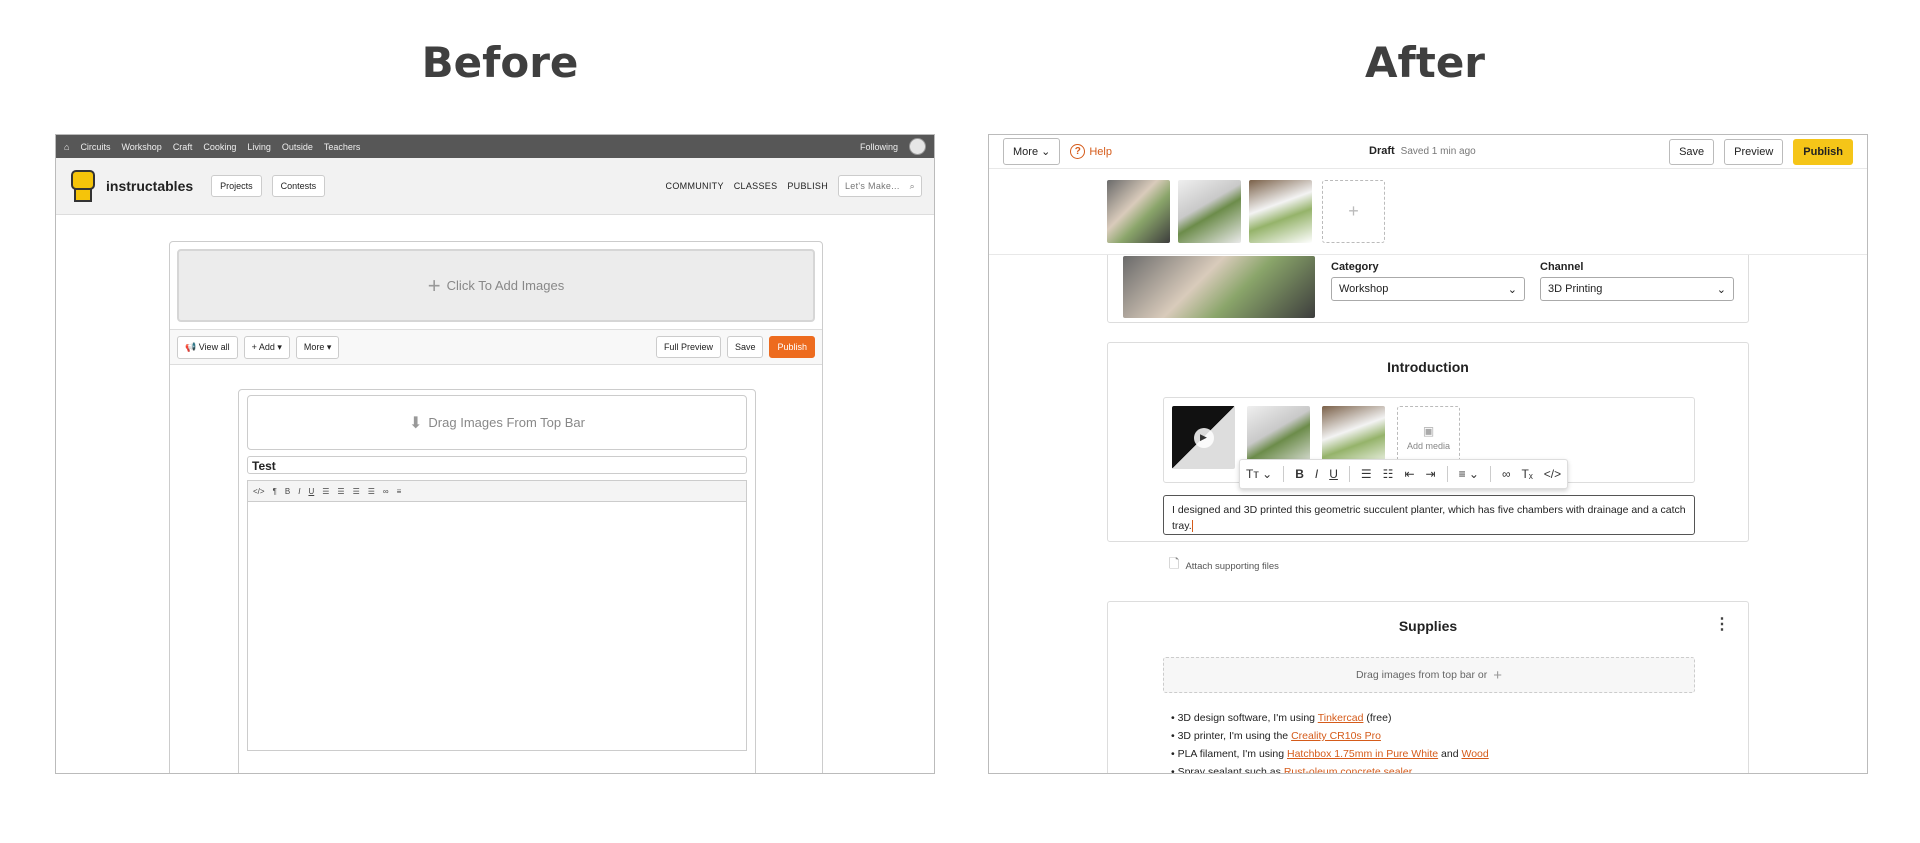 This screenshot has width=1920, height=843. What do you see at coordinates (1429, 675) in the screenshot?
I see `supplies-drag-area: Drag images from top bar or +` at bounding box center [1429, 675].